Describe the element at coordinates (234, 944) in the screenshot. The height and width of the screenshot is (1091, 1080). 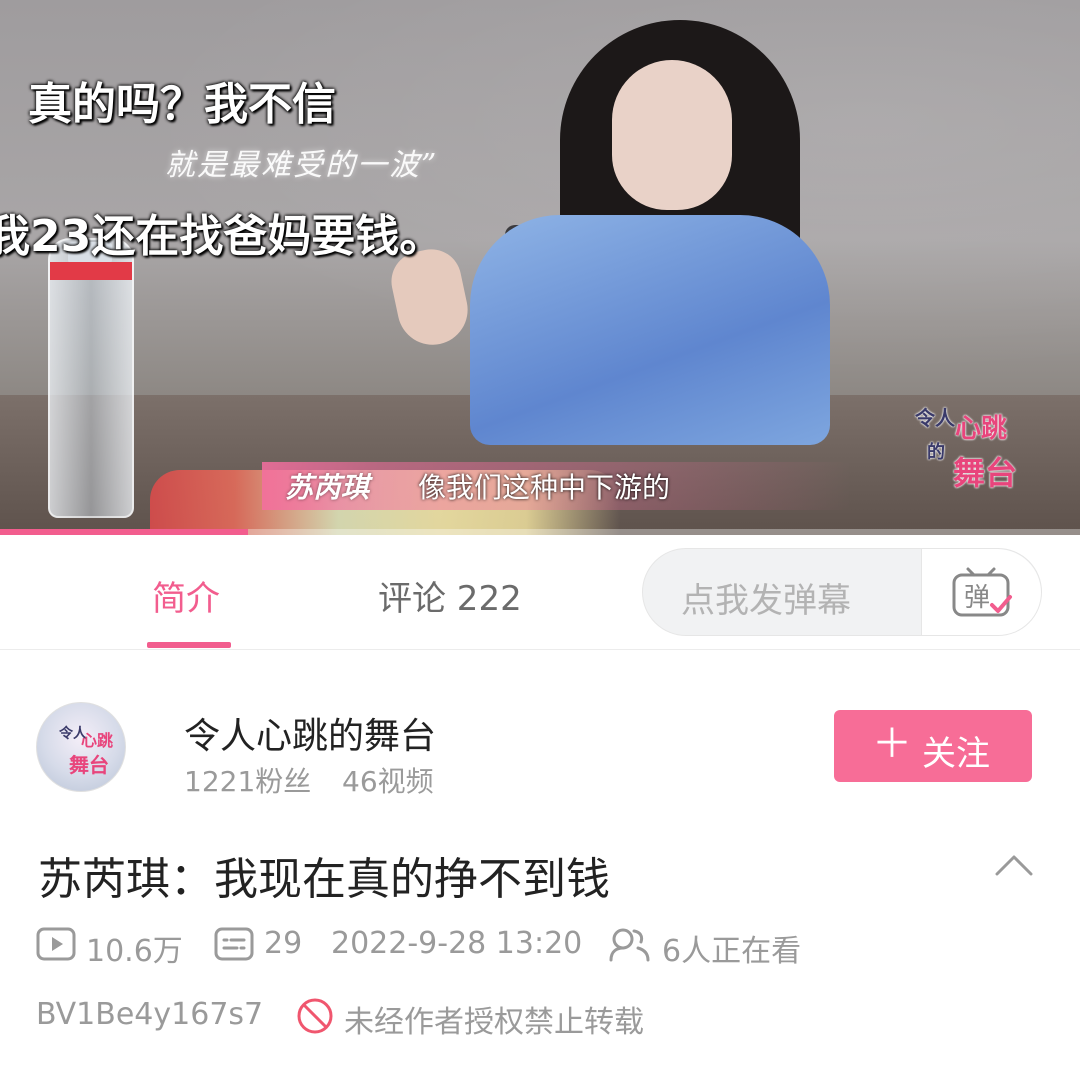
I see `danmaku-count-icon` at that location.